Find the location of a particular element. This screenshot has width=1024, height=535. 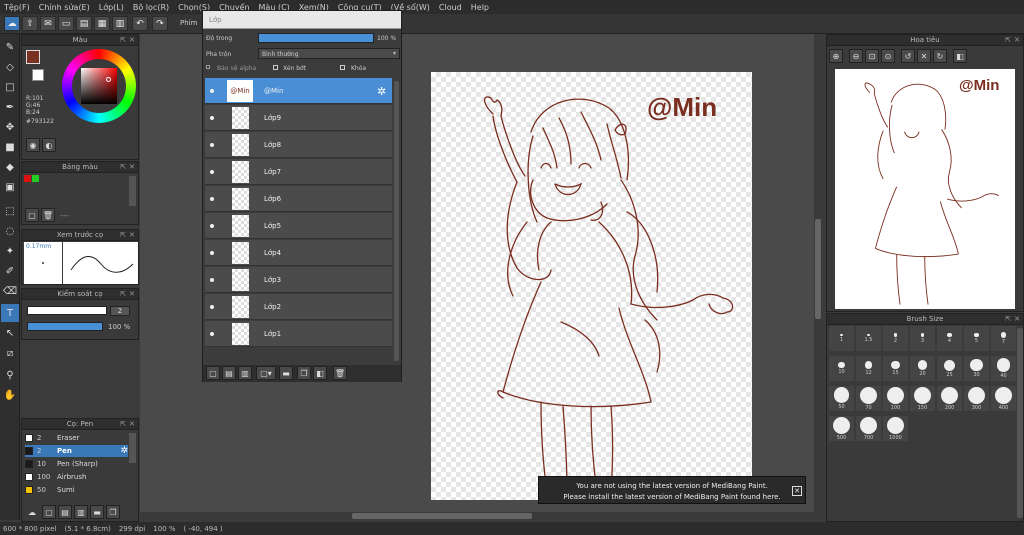

brush-size-cell: 700 is located at coordinates (868, 428).